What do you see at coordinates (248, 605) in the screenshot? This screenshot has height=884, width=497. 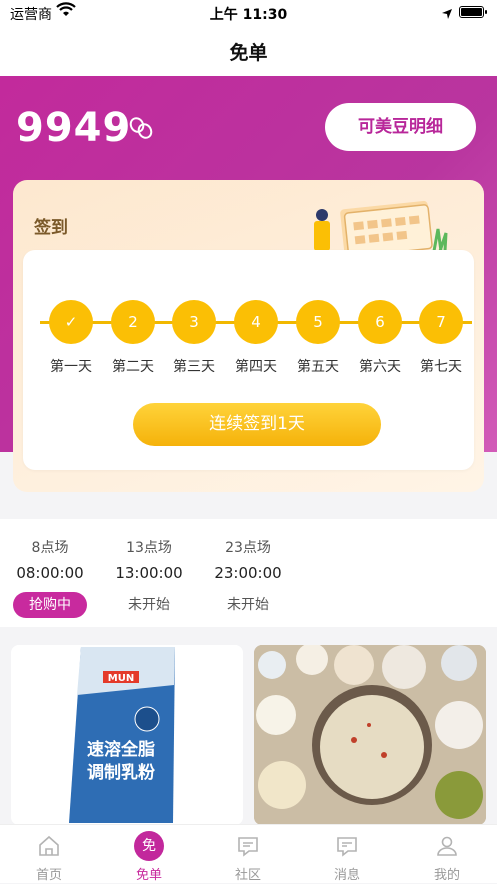 I see `session-3-status: 未开始` at bounding box center [248, 605].